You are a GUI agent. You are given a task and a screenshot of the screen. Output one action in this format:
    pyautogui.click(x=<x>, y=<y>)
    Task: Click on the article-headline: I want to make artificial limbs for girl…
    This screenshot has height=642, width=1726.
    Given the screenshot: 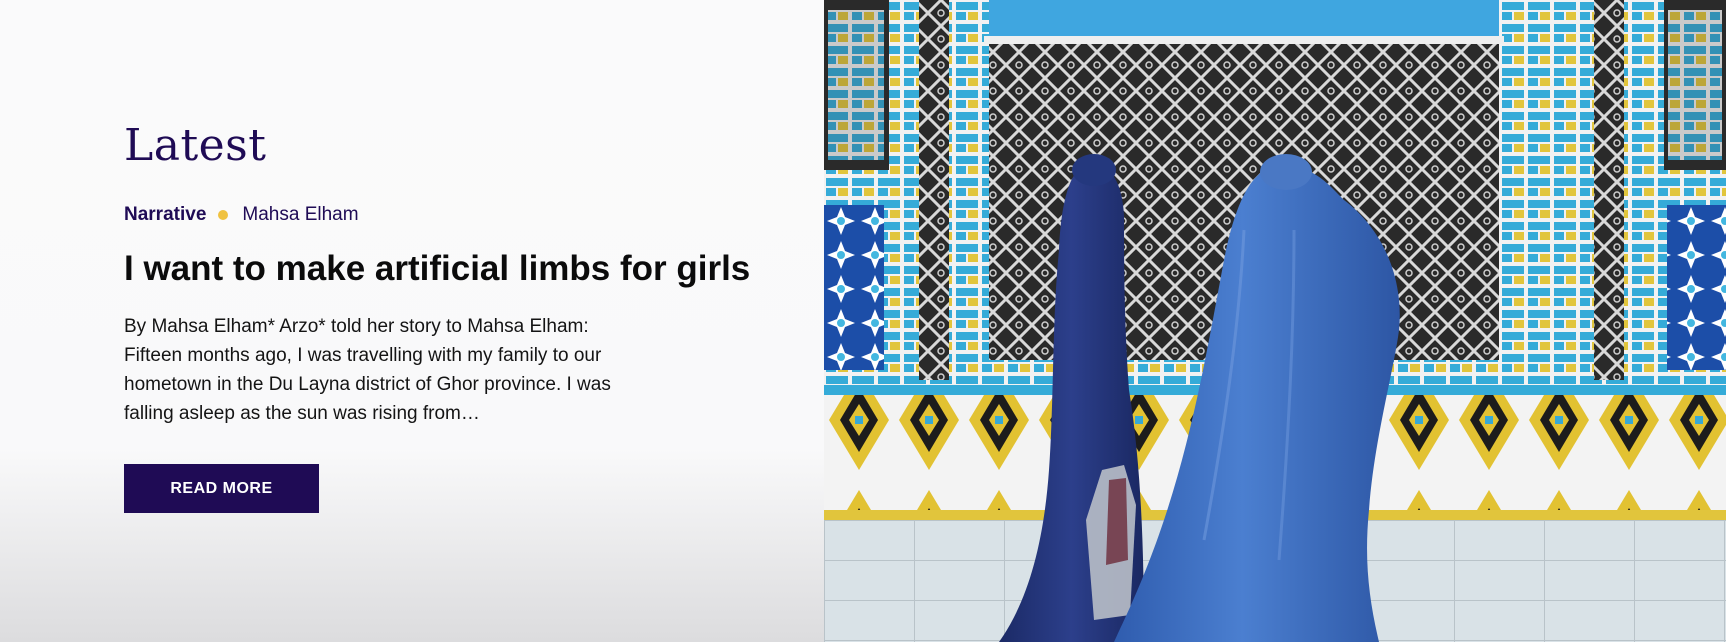 What is the action you would take?
    pyautogui.click(x=444, y=269)
    